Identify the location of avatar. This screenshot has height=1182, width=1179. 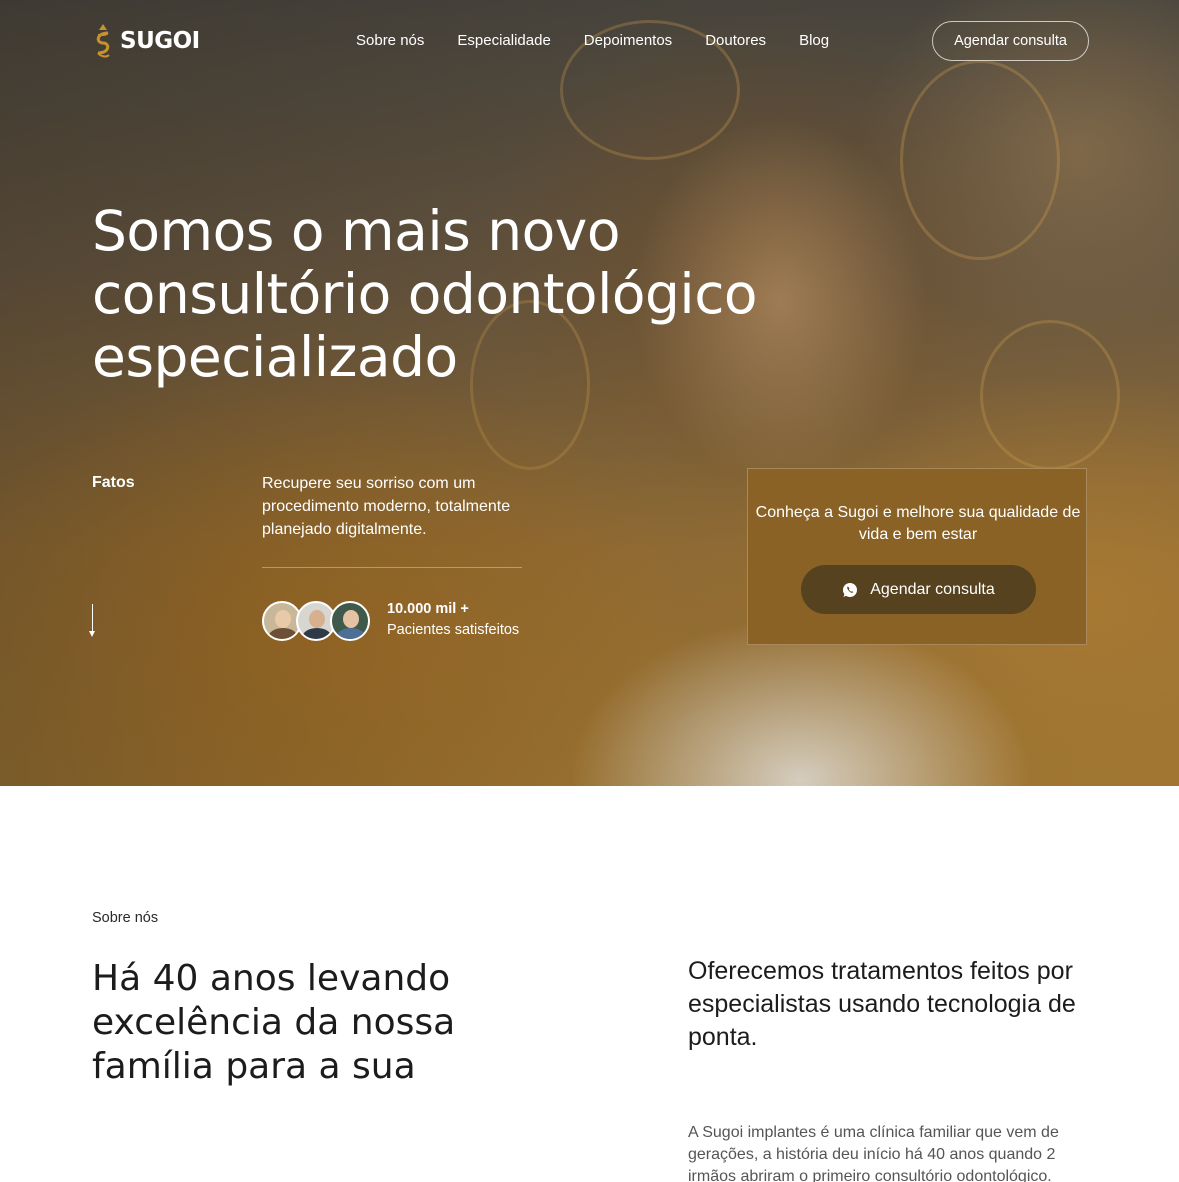
(350, 621).